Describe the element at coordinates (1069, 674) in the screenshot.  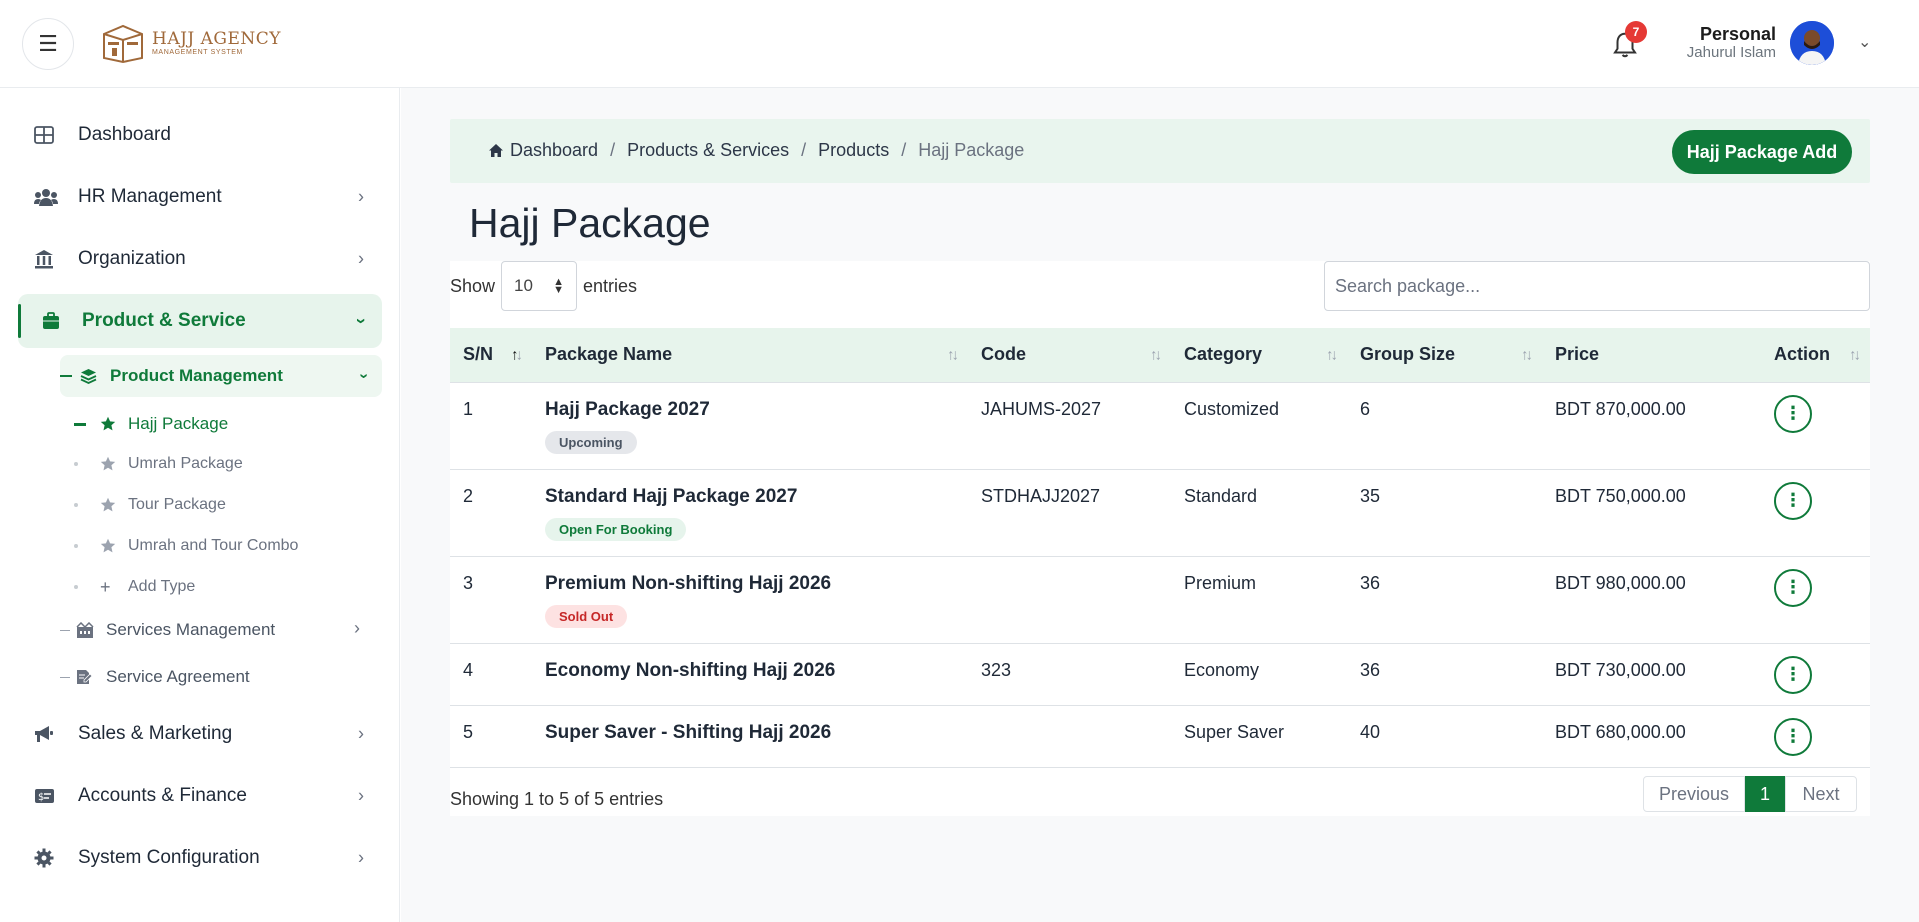
I see `cell-code: 323` at that location.